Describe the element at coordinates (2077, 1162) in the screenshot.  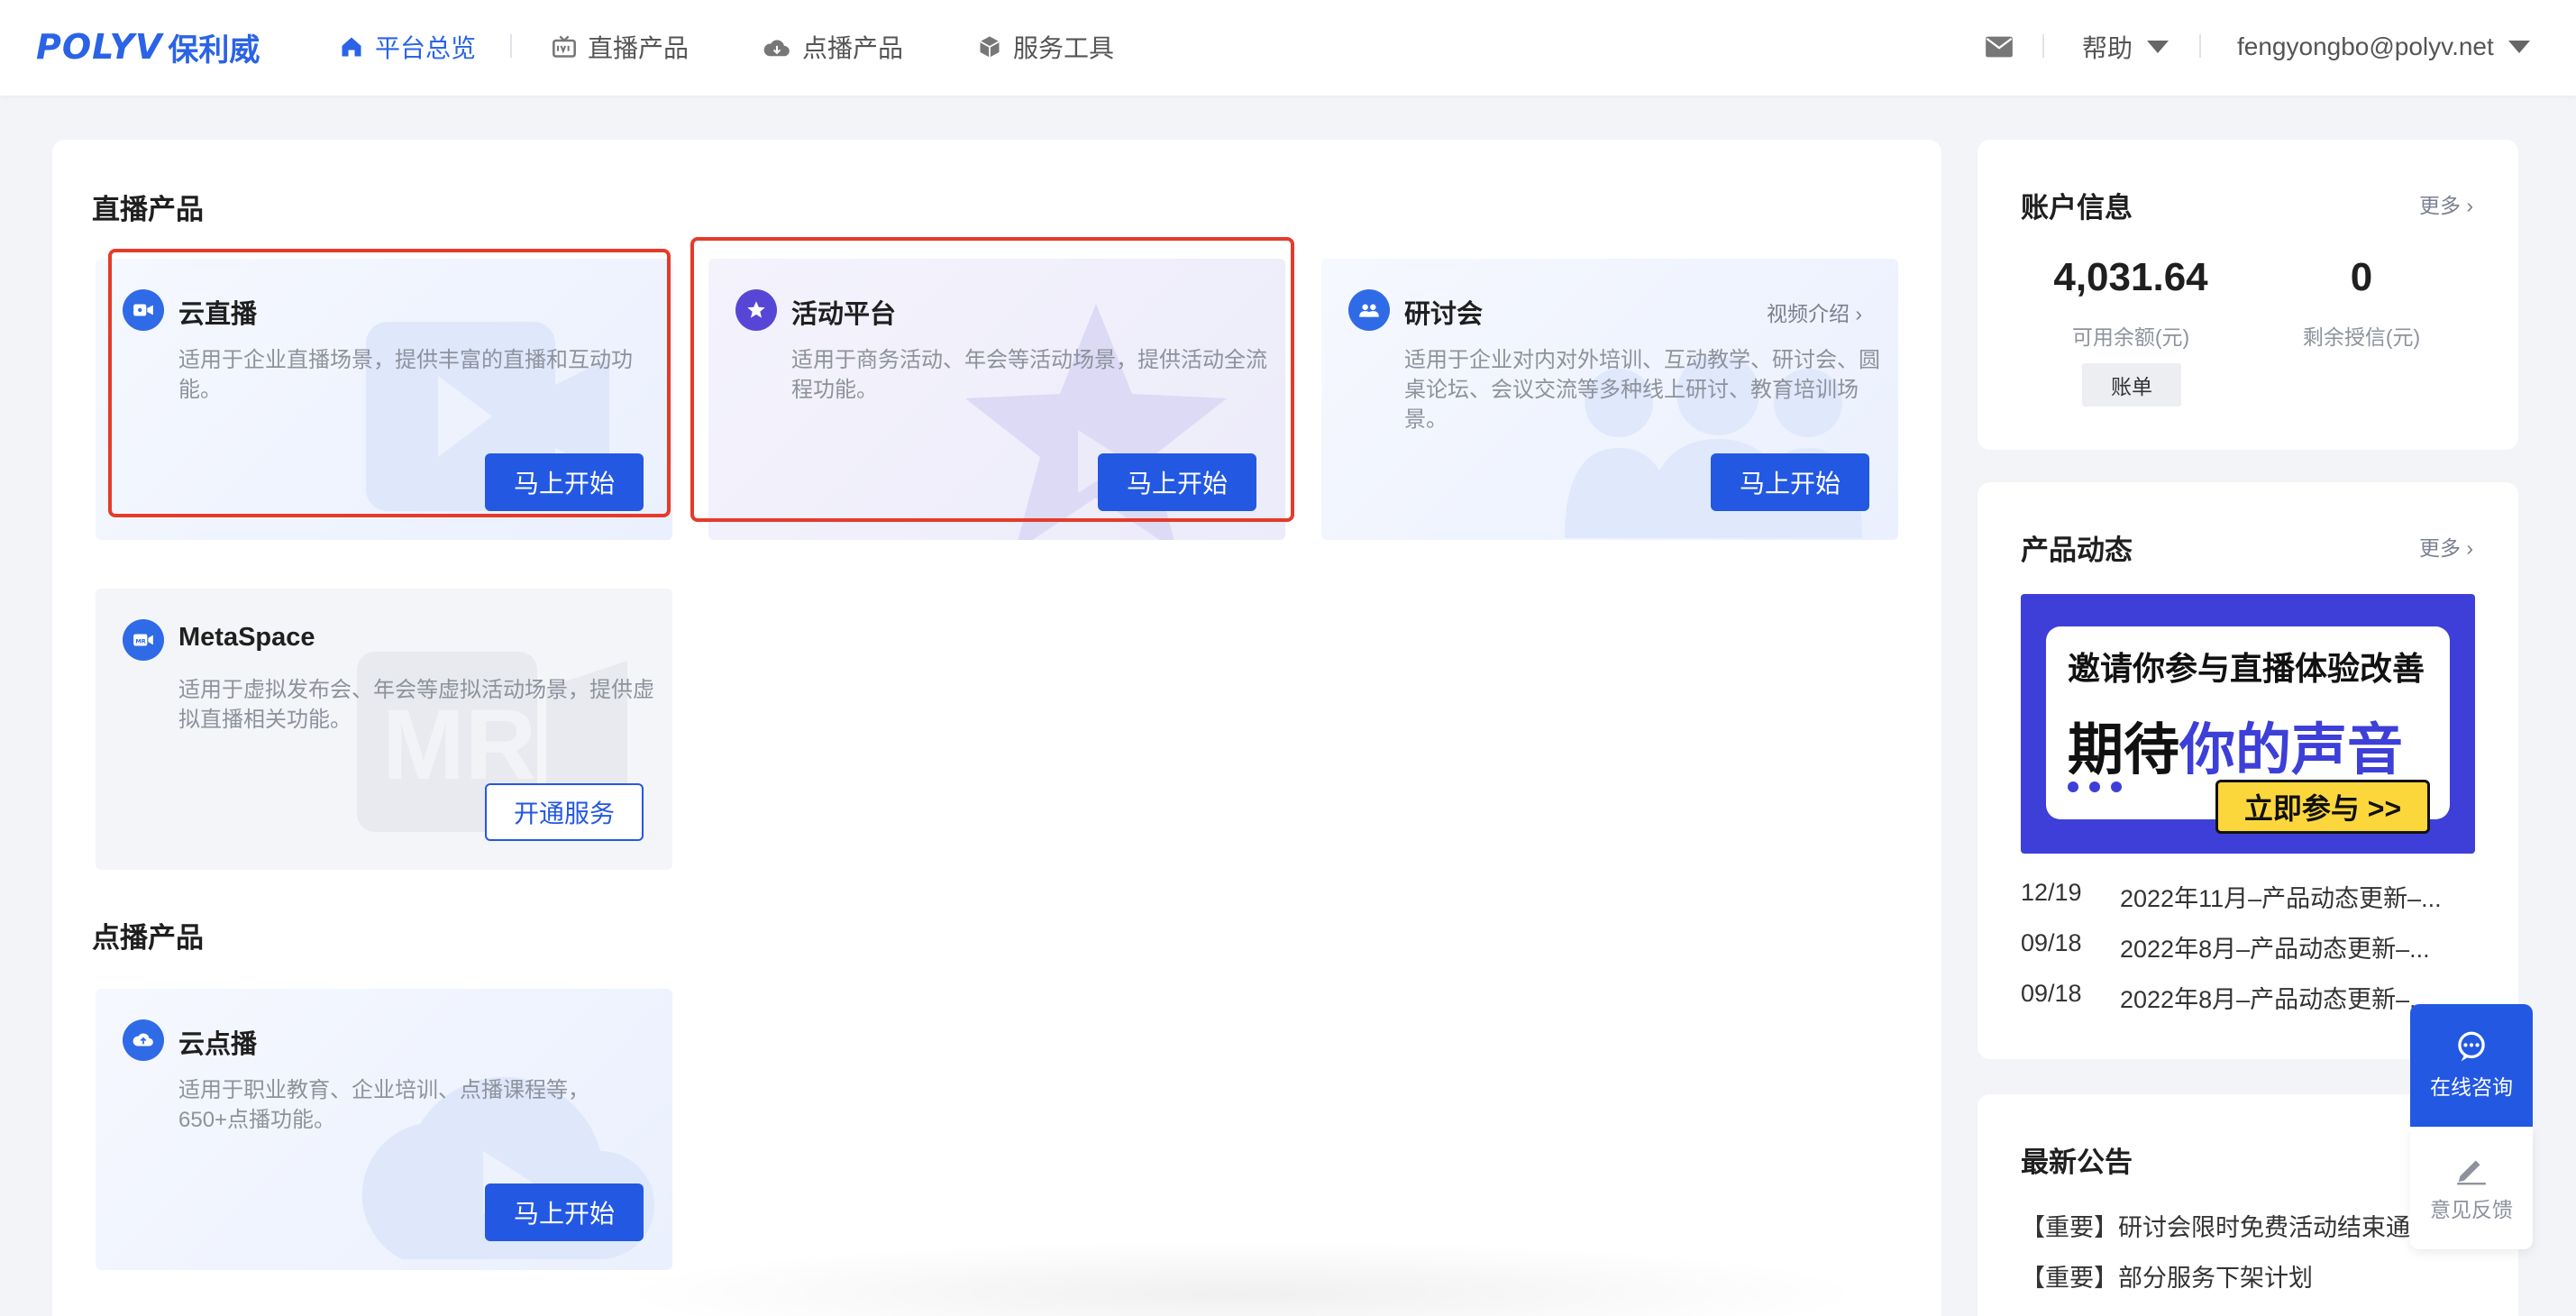
I see `notices-title: 最新公告` at that location.